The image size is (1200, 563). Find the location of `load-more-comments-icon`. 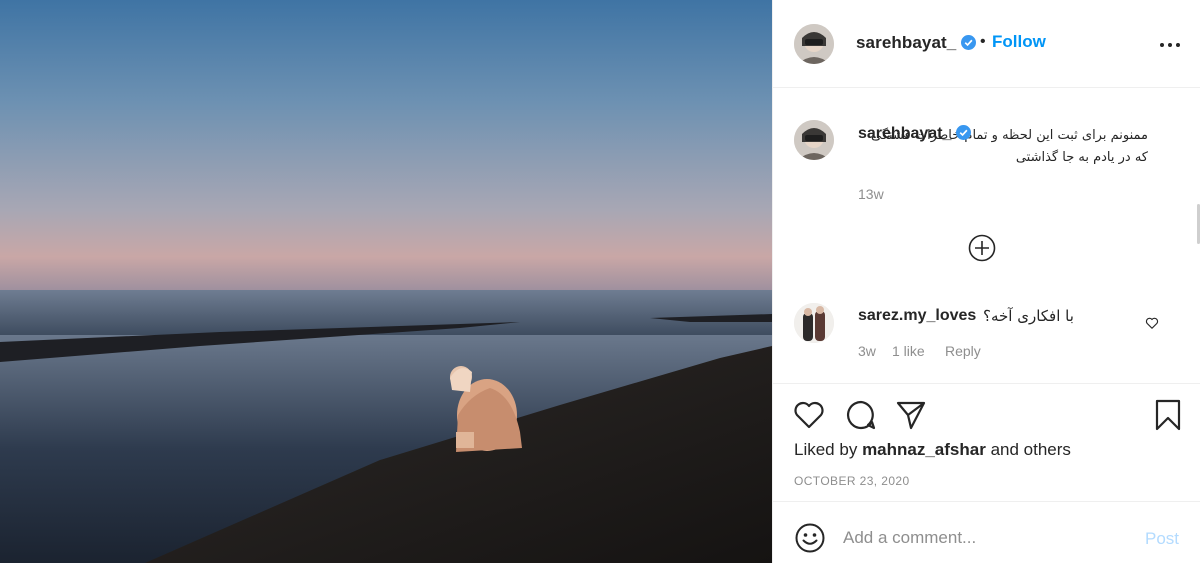

load-more-comments-icon is located at coordinates (982, 248).